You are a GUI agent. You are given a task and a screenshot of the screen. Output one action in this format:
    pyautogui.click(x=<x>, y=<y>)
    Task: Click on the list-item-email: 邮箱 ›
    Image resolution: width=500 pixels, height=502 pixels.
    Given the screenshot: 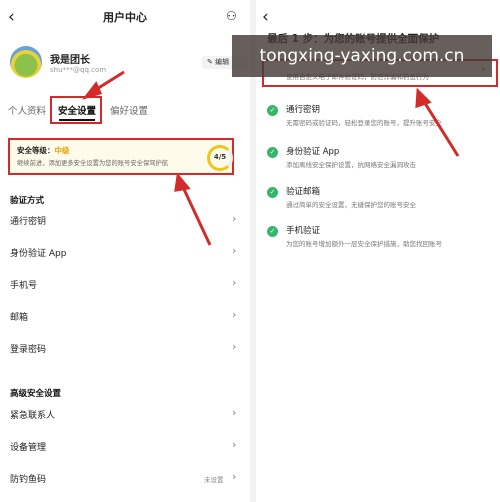 What is the action you would take?
    pyautogui.click(x=125, y=317)
    